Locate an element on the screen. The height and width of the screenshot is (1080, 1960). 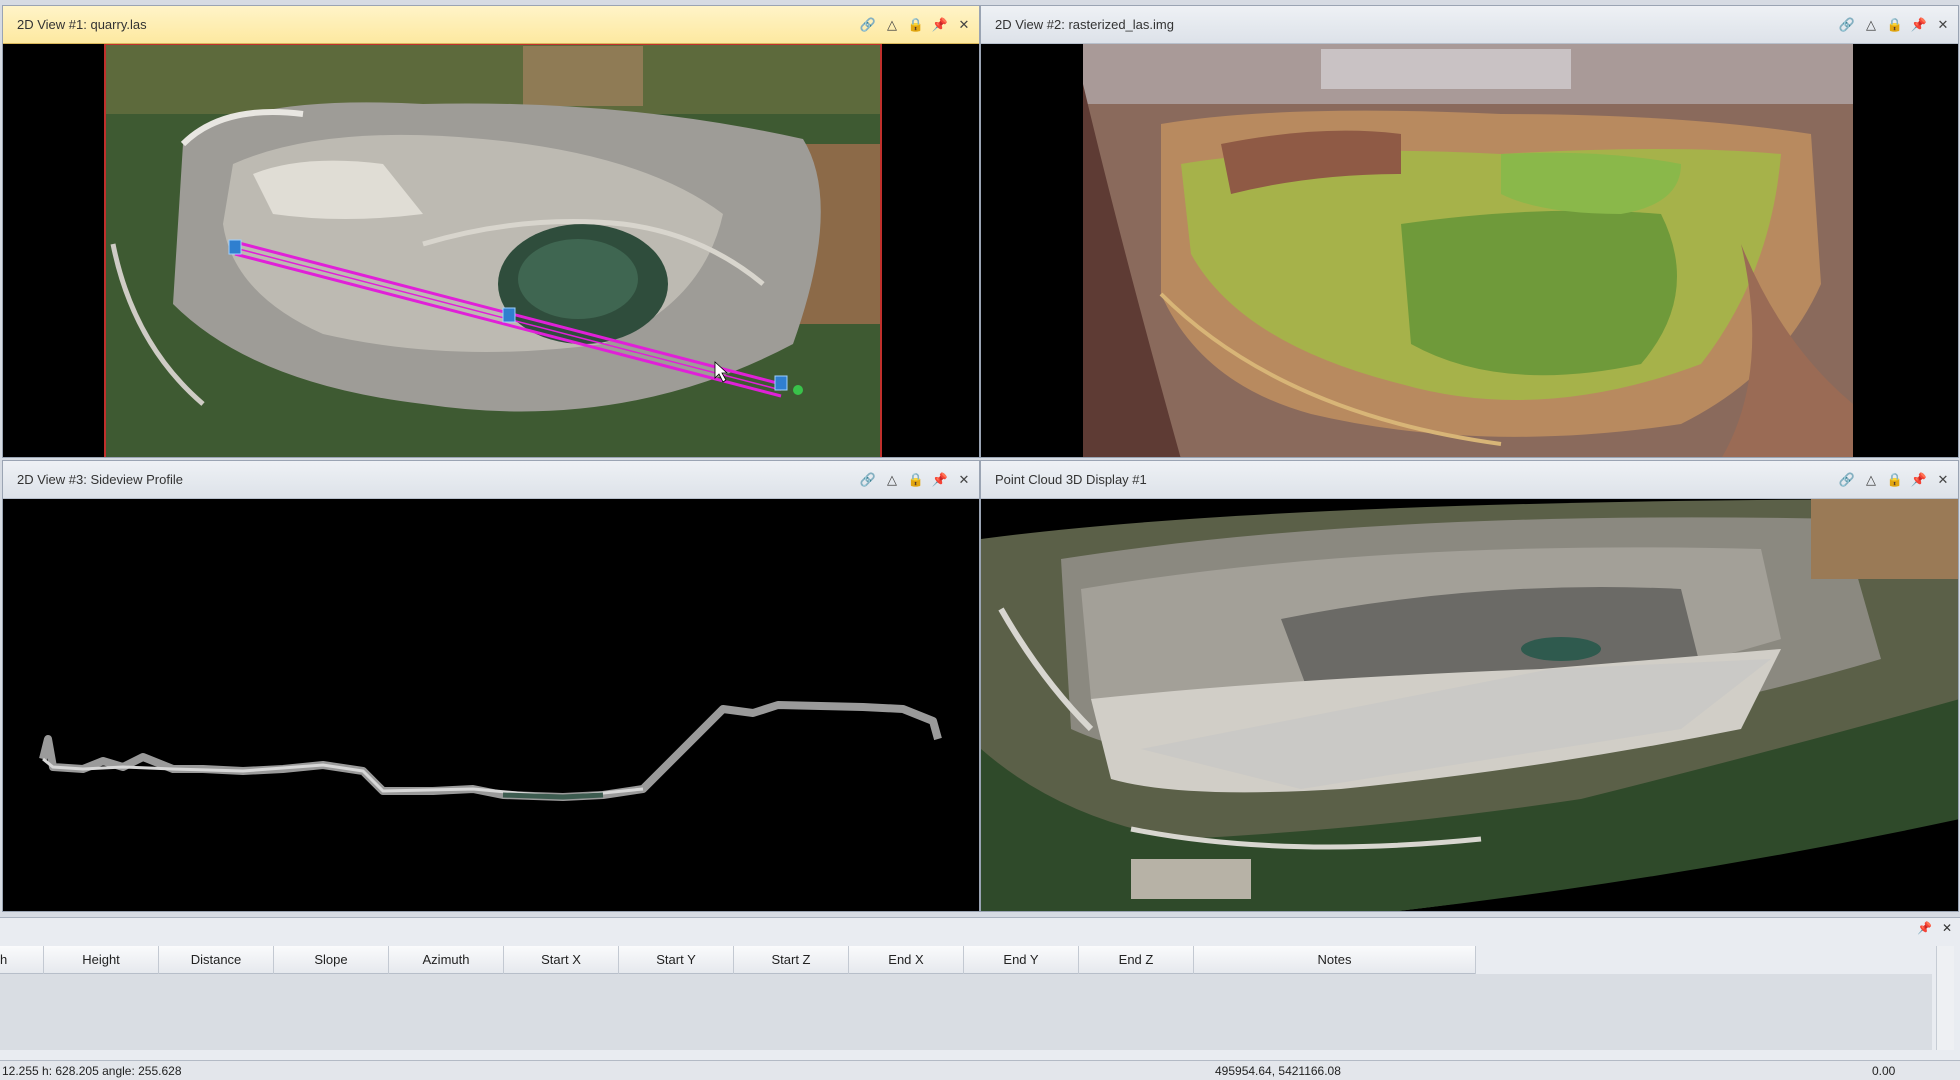
column-header: h is located at coordinates (22, 960).